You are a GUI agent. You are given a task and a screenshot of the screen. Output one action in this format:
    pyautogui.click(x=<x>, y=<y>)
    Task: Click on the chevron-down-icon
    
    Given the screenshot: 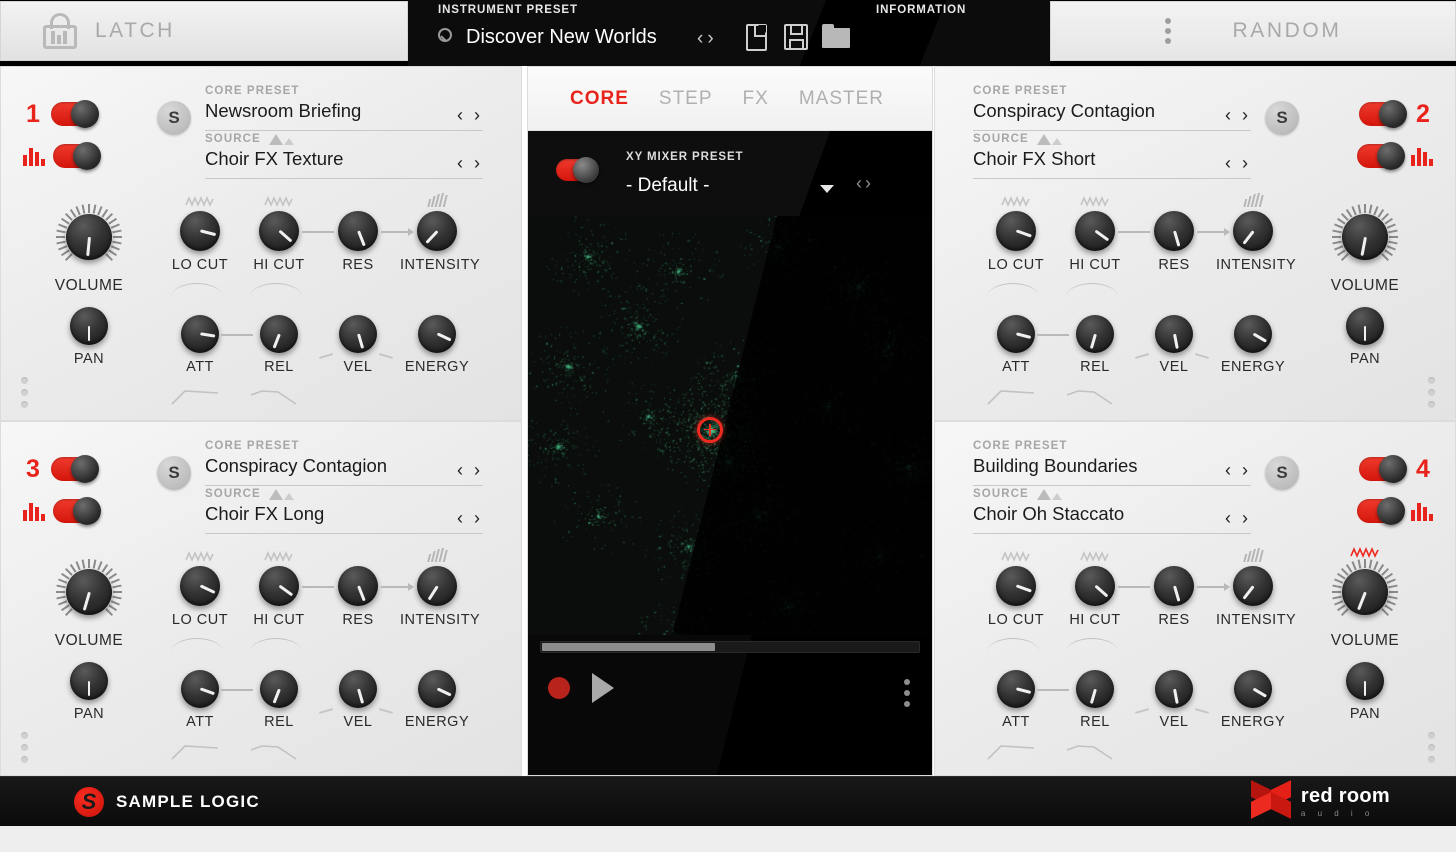 What is the action you would take?
    pyautogui.click(x=827, y=189)
    